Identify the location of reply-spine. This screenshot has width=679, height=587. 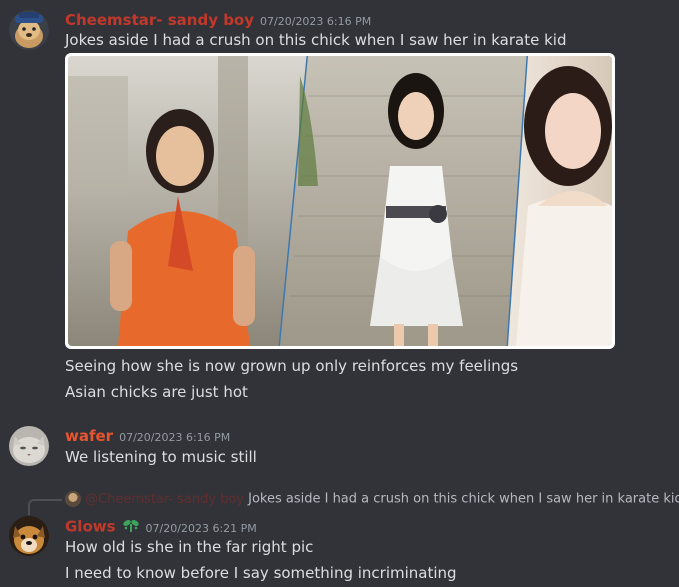
(45, 507).